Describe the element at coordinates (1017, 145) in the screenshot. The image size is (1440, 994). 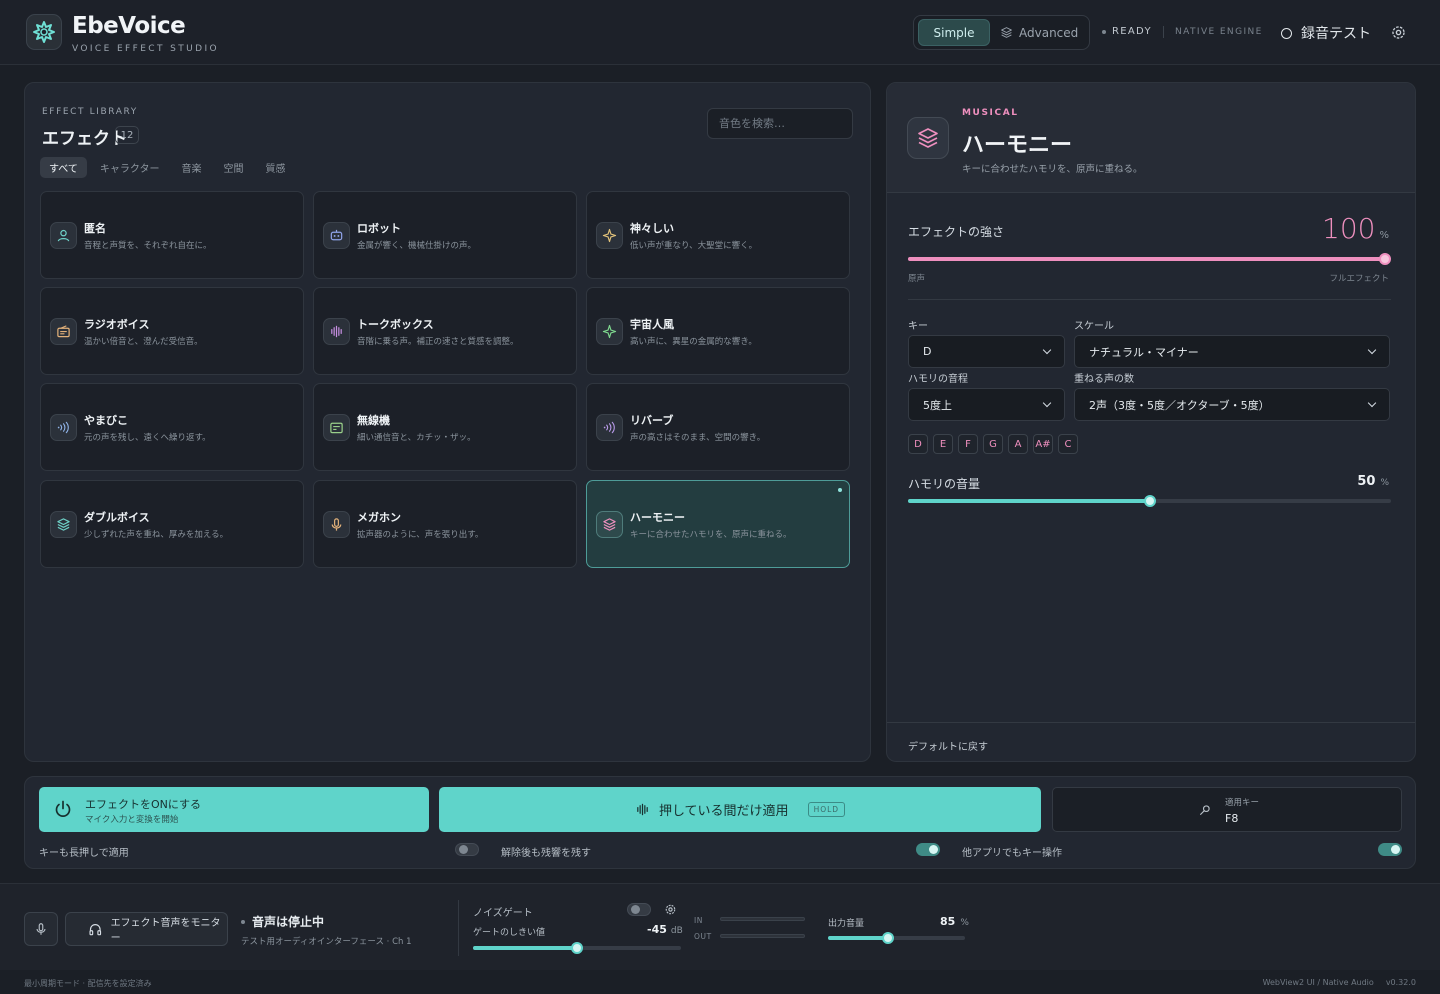
I see `effect-title: ハーモニー` at that location.